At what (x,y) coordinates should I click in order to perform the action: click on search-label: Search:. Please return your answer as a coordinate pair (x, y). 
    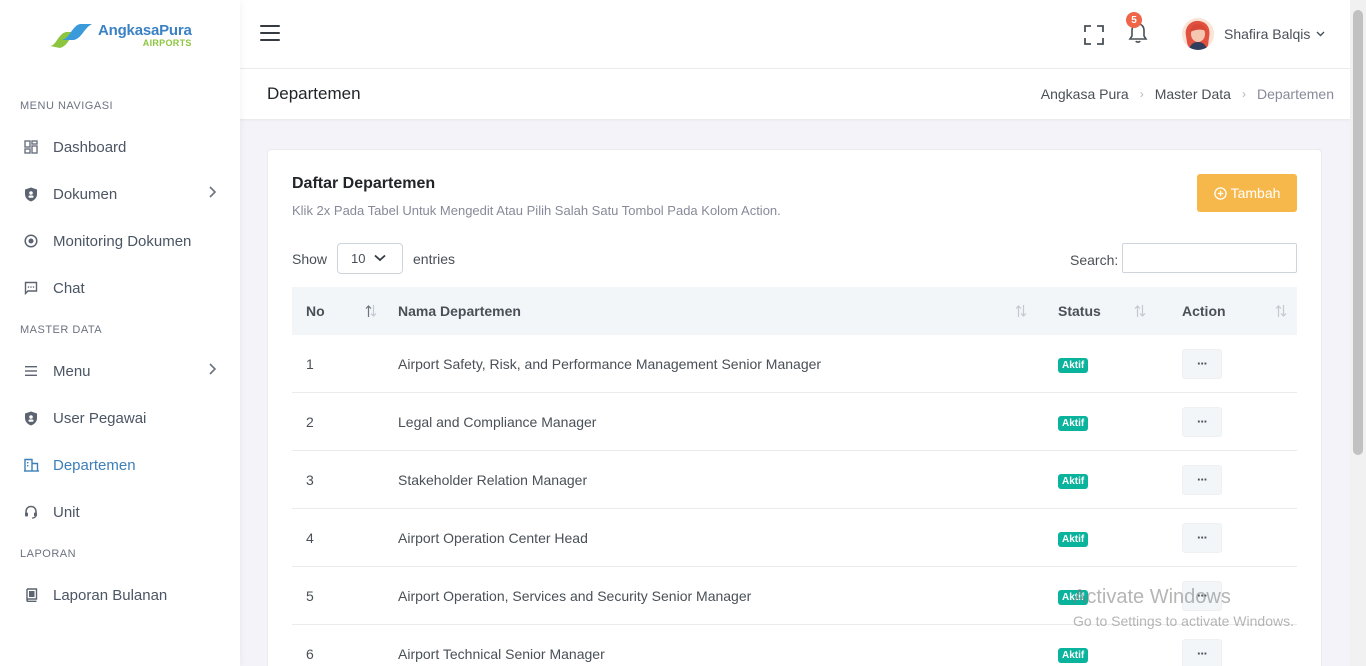
    Looking at the image, I should click on (1094, 260).